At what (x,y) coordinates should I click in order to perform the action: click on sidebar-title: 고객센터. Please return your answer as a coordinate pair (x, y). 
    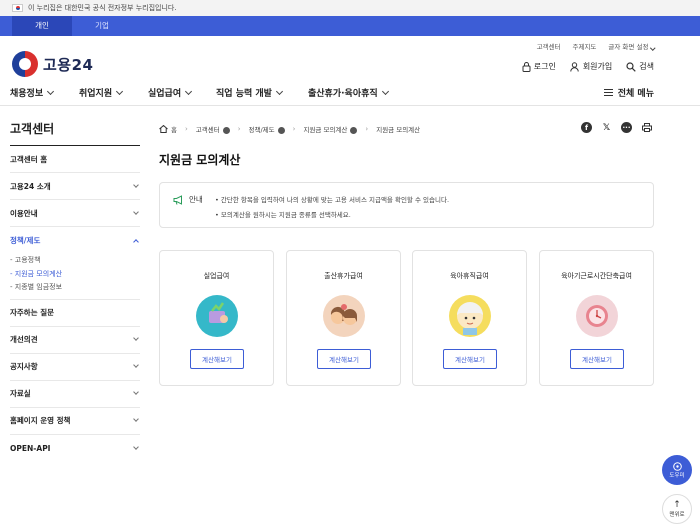
    Looking at the image, I should click on (75, 133).